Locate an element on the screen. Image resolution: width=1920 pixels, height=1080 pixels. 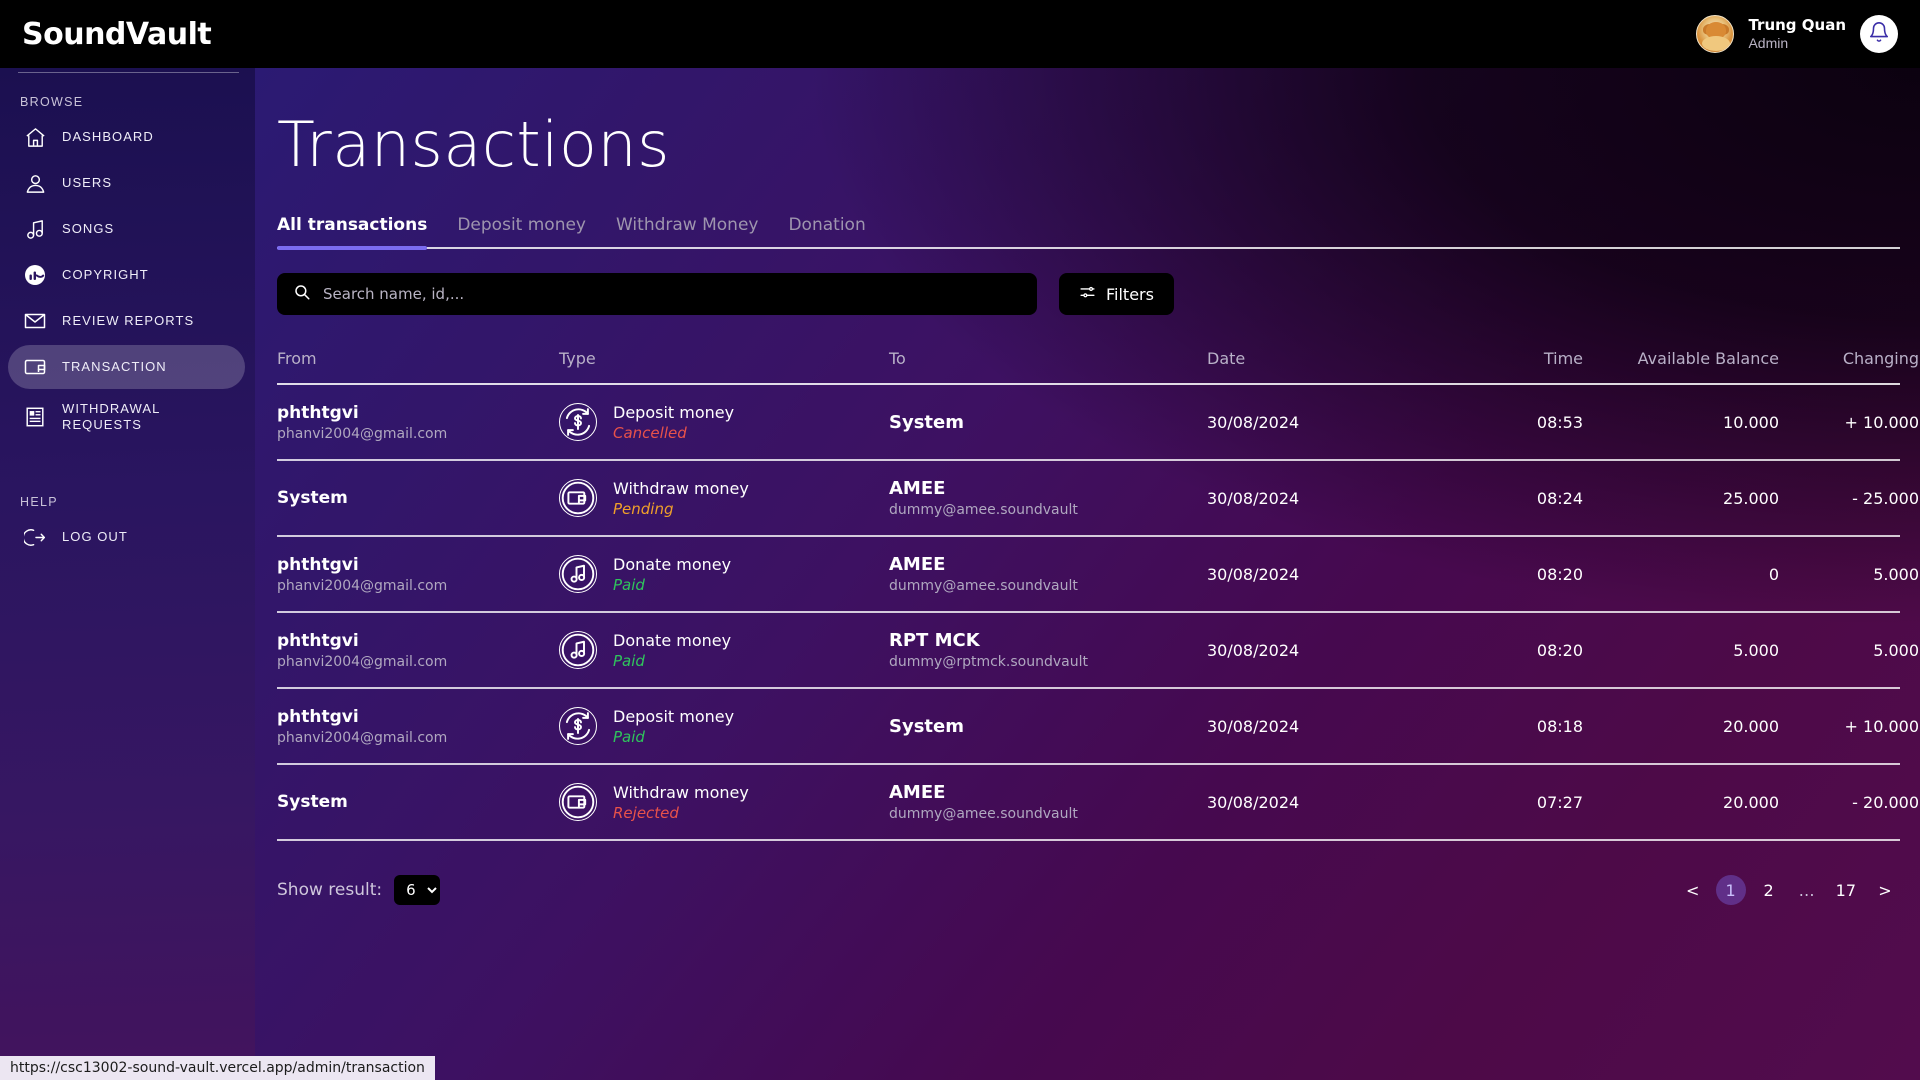
column-header-from: From is located at coordinates (297, 358).